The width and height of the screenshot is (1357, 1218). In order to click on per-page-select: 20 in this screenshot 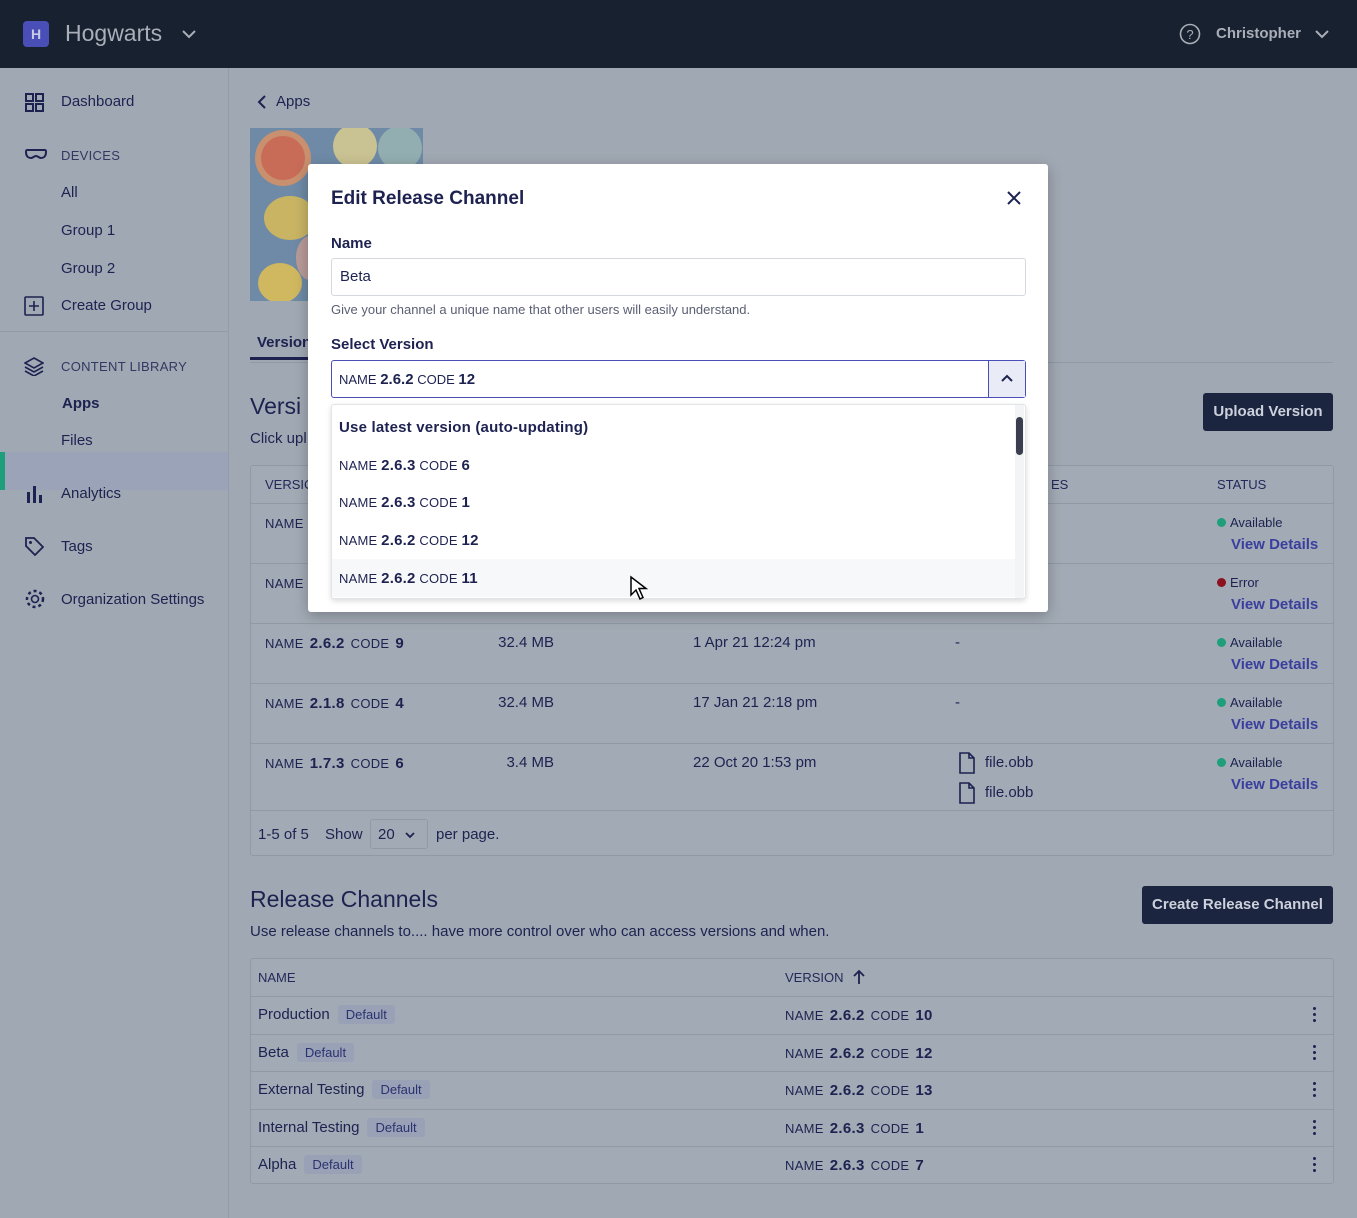, I will do `click(399, 834)`.